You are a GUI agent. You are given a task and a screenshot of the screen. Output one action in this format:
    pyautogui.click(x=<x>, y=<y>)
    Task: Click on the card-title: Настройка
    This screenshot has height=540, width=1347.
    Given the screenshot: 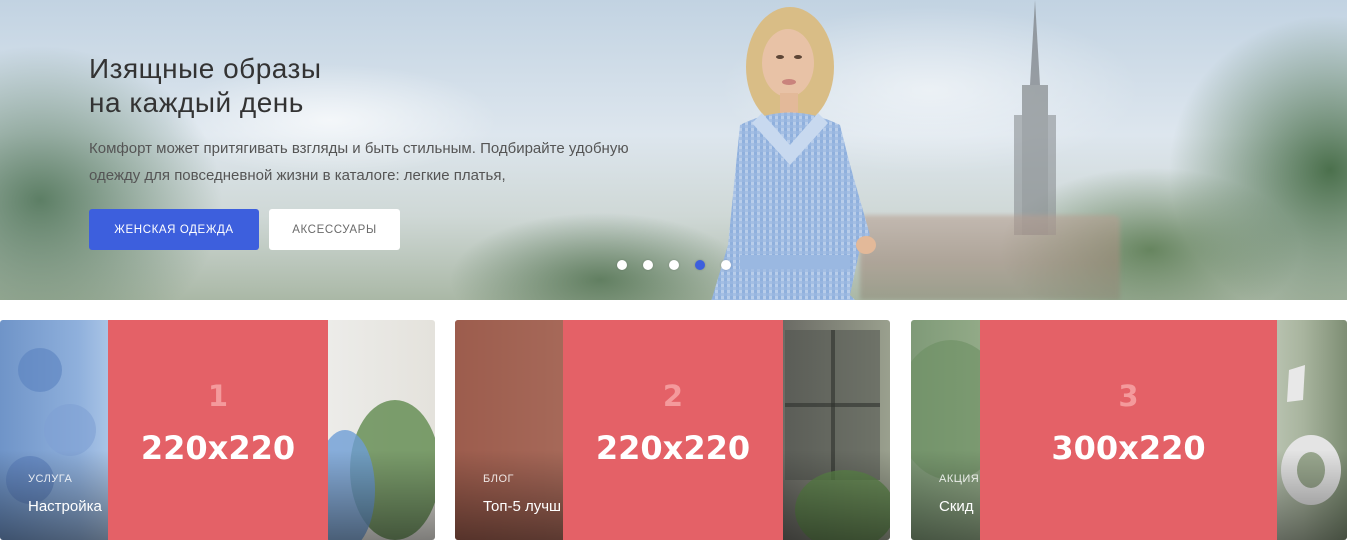 What is the action you would take?
    pyautogui.click(x=65, y=506)
    